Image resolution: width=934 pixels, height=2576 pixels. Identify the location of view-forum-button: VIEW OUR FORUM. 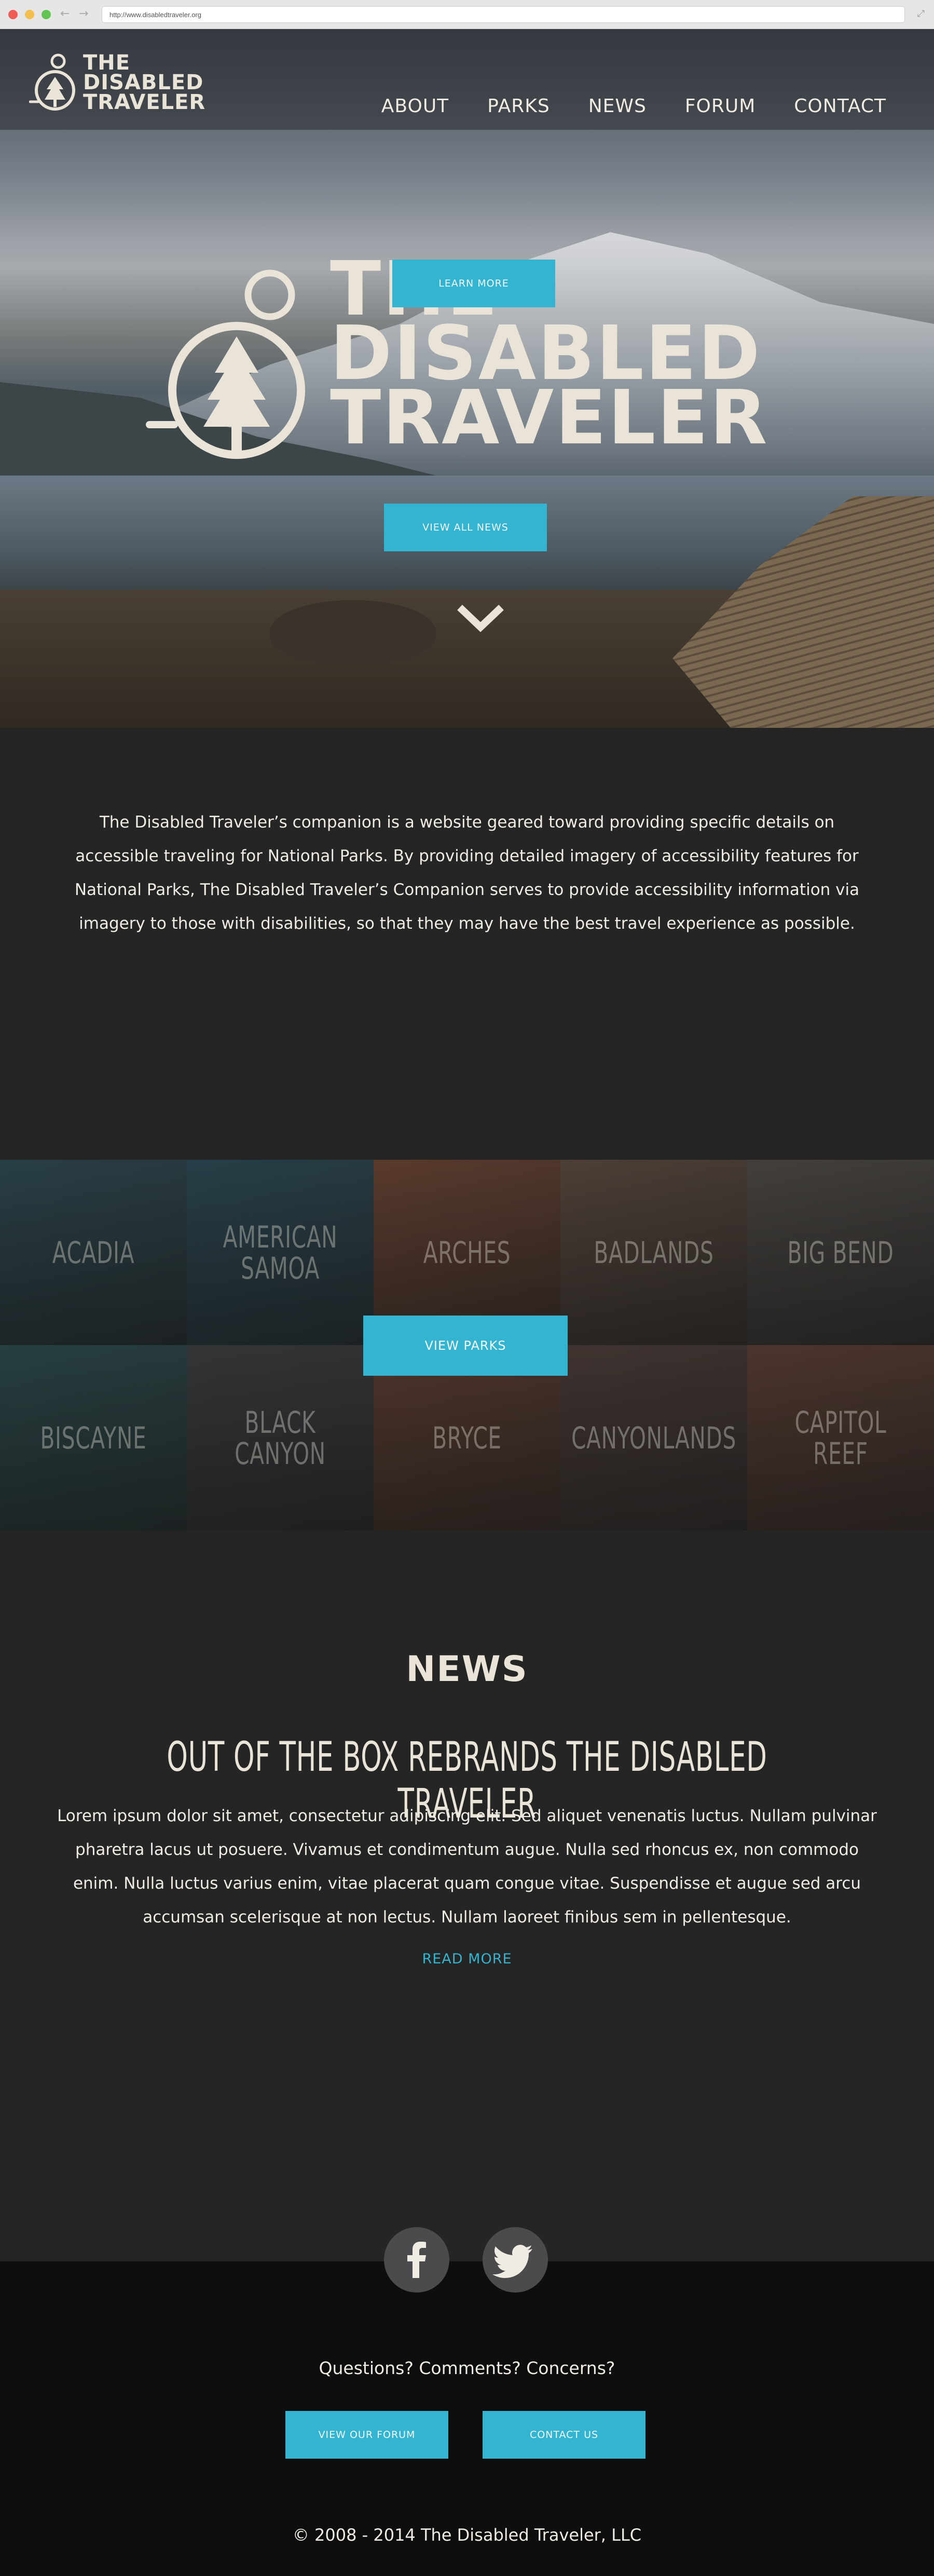
(366, 2435).